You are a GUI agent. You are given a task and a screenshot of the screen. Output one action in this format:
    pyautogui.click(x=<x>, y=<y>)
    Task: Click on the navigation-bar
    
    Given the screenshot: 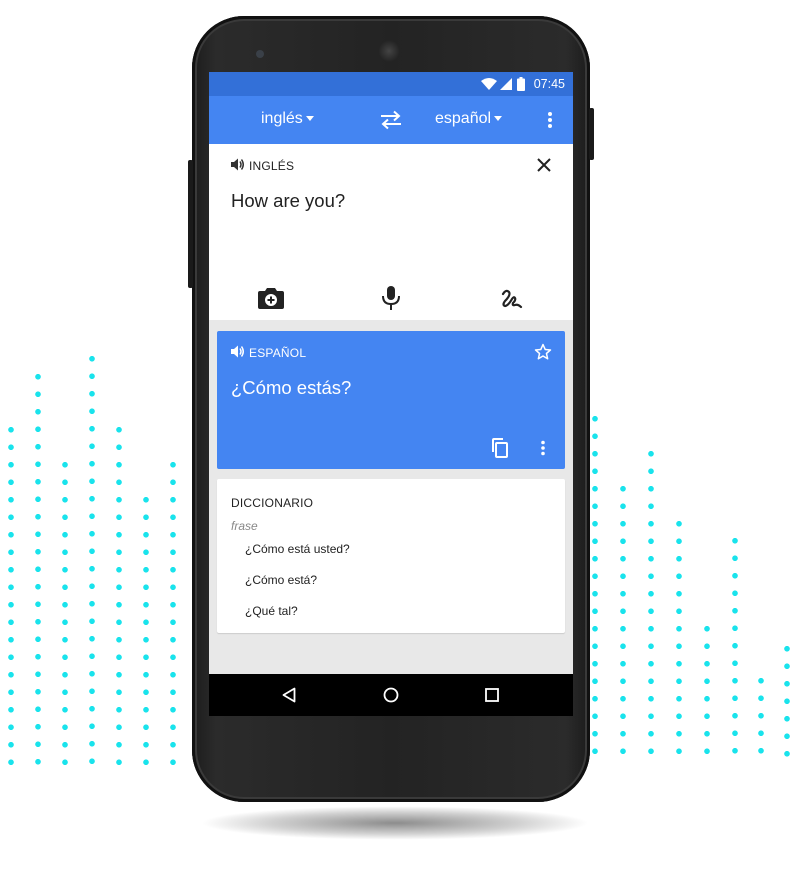 What is the action you would take?
    pyautogui.click(x=391, y=695)
    